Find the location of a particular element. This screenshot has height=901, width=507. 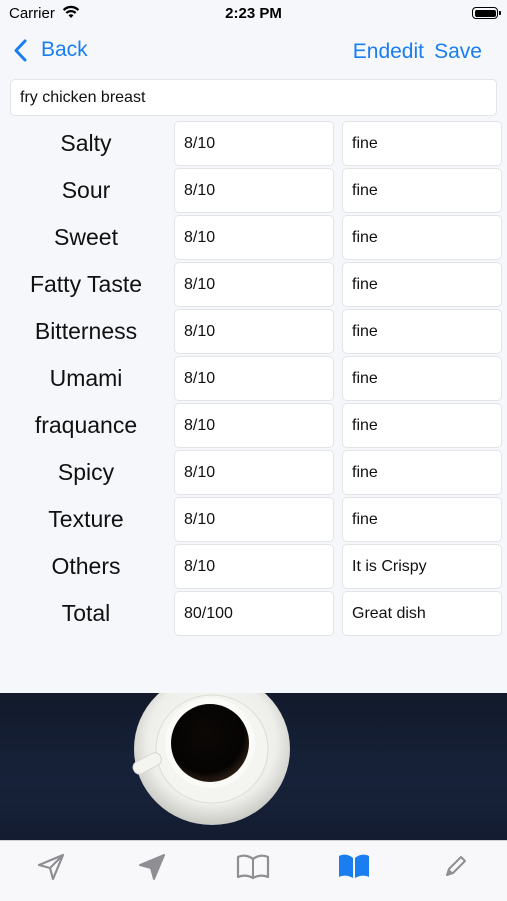

rating-row-spicy: Spicy 8/10 fine is located at coordinates (253, 472).